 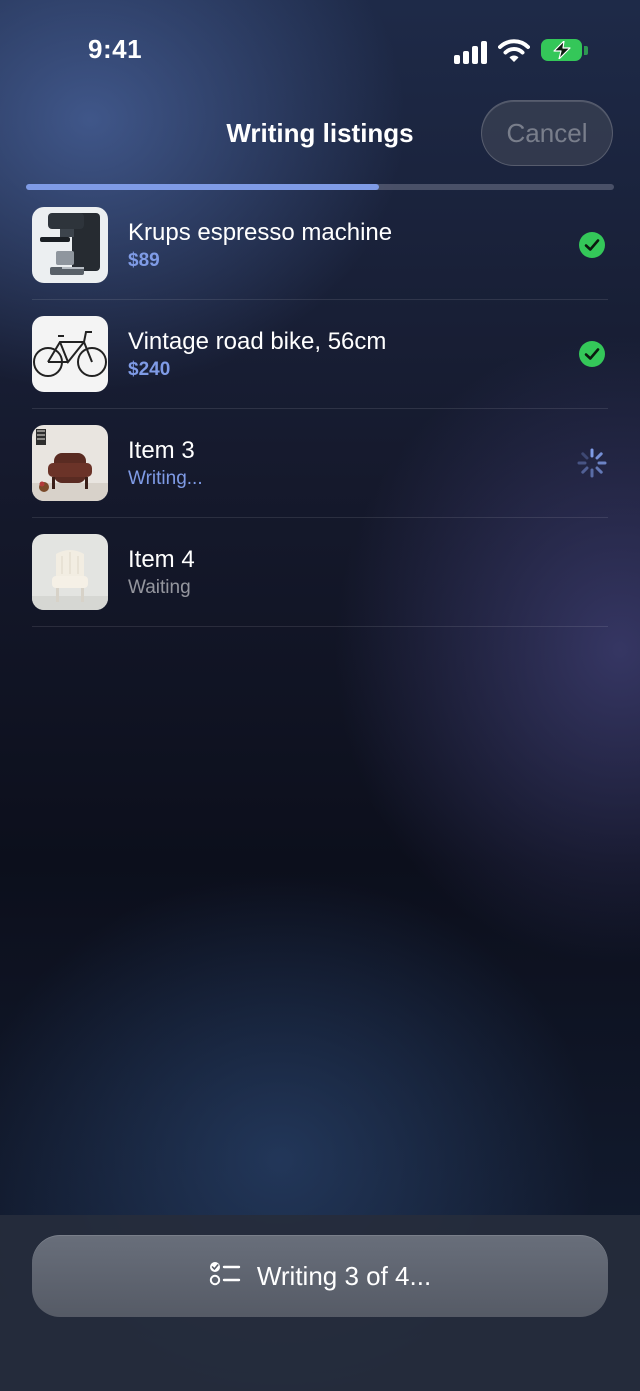 What do you see at coordinates (592, 463) in the screenshot?
I see `spinner-icon` at bounding box center [592, 463].